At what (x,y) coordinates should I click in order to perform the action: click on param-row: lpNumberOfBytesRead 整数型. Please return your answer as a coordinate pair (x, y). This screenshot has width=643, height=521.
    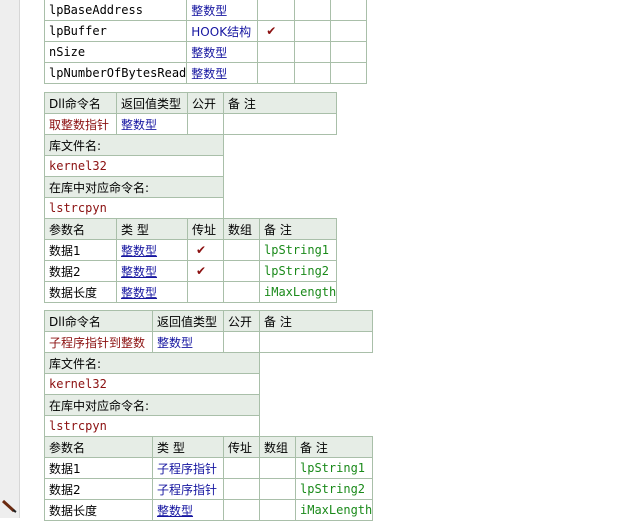
    Looking at the image, I should click on (205, 73).